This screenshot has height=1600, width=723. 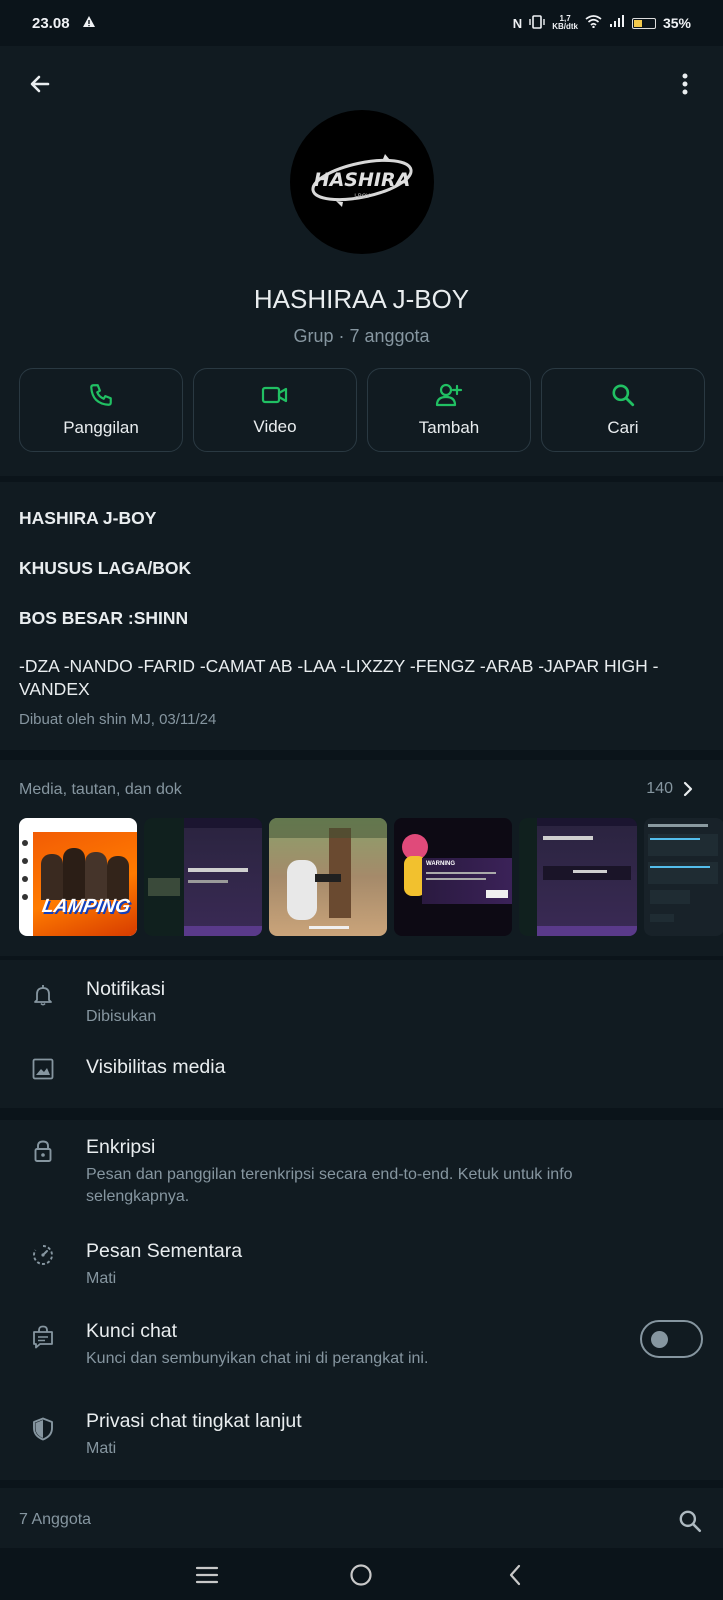 I want to click on more-vert-icon, so click(x=685, y=84).